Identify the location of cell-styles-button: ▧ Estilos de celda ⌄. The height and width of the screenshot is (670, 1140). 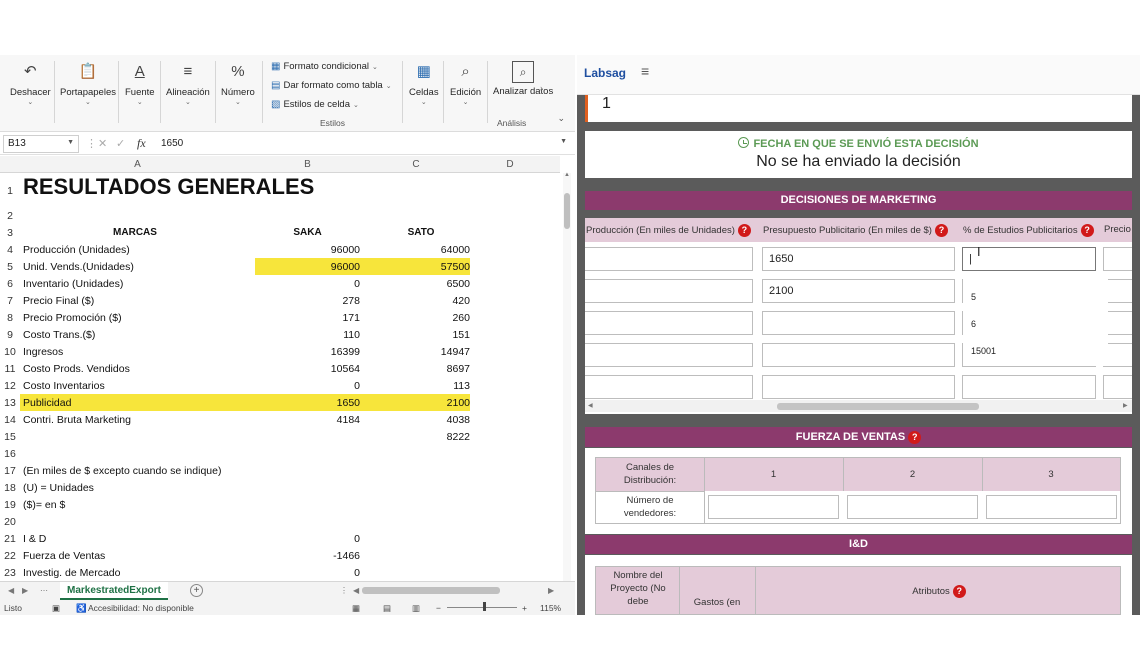
(315, 104).